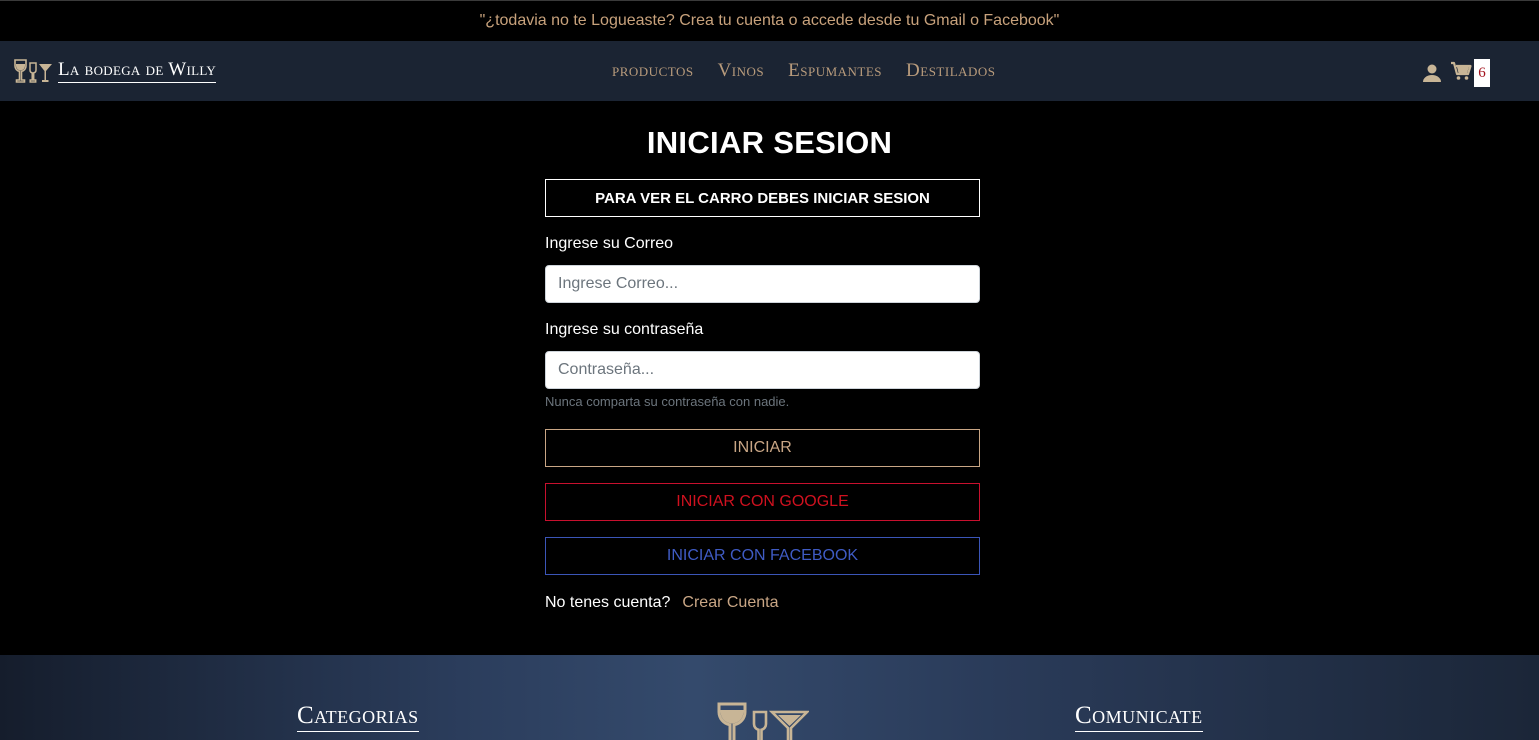 This screenshot has width=1539, height=740. I want to click on footer-contact-heading: Comunicate, so click(1139, 716).